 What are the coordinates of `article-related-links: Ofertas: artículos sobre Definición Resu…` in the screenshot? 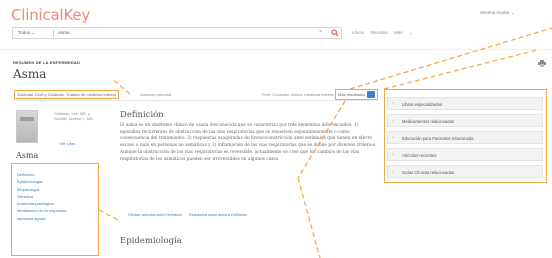 It's located at (190, 215).